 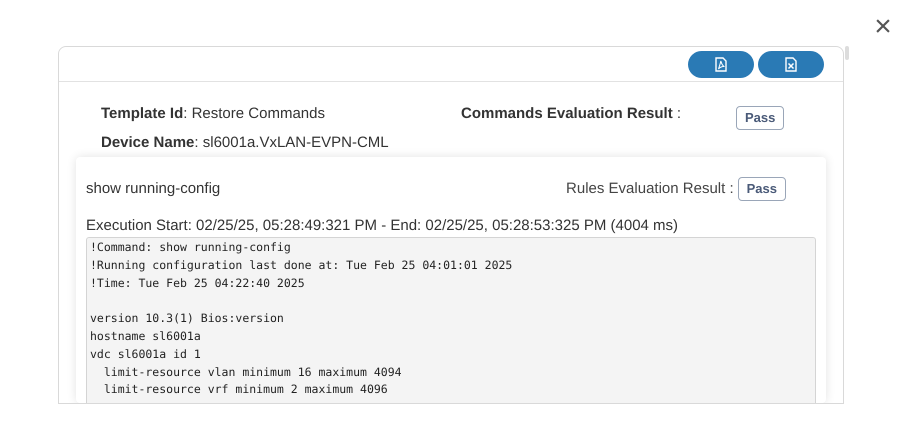 I want to click on output-line: !Command: show running-config, so click(x=191, y=247).